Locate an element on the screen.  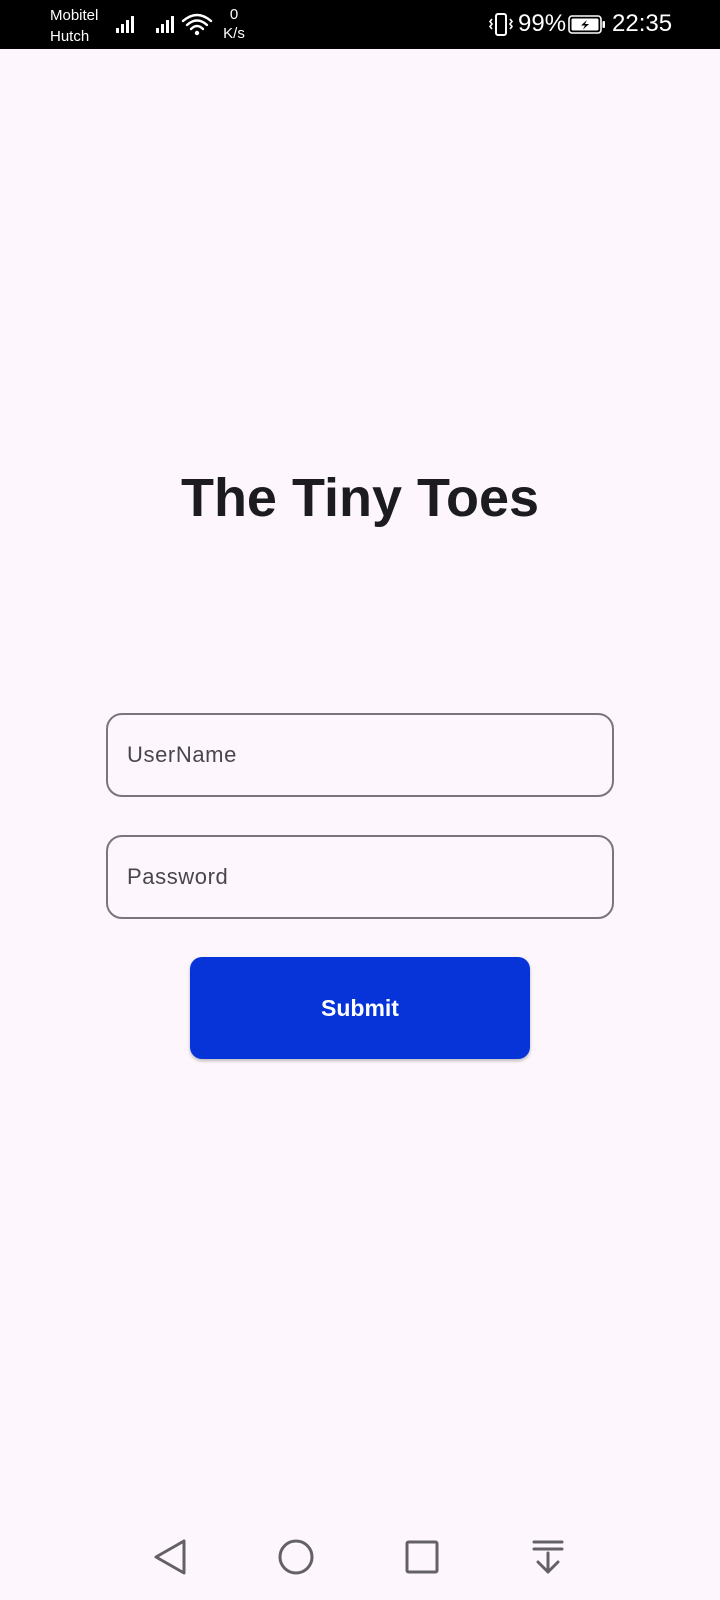
submit-button: Submit is located at coordinates (360, 1008).